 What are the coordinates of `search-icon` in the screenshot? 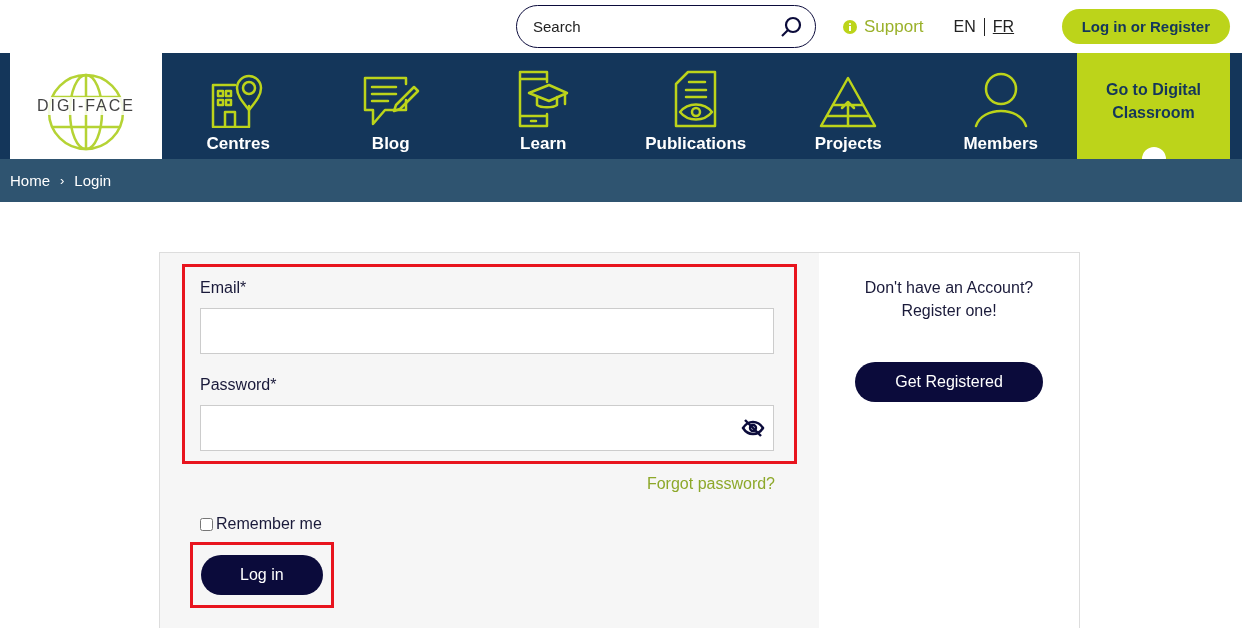 It's located at (791, 27).